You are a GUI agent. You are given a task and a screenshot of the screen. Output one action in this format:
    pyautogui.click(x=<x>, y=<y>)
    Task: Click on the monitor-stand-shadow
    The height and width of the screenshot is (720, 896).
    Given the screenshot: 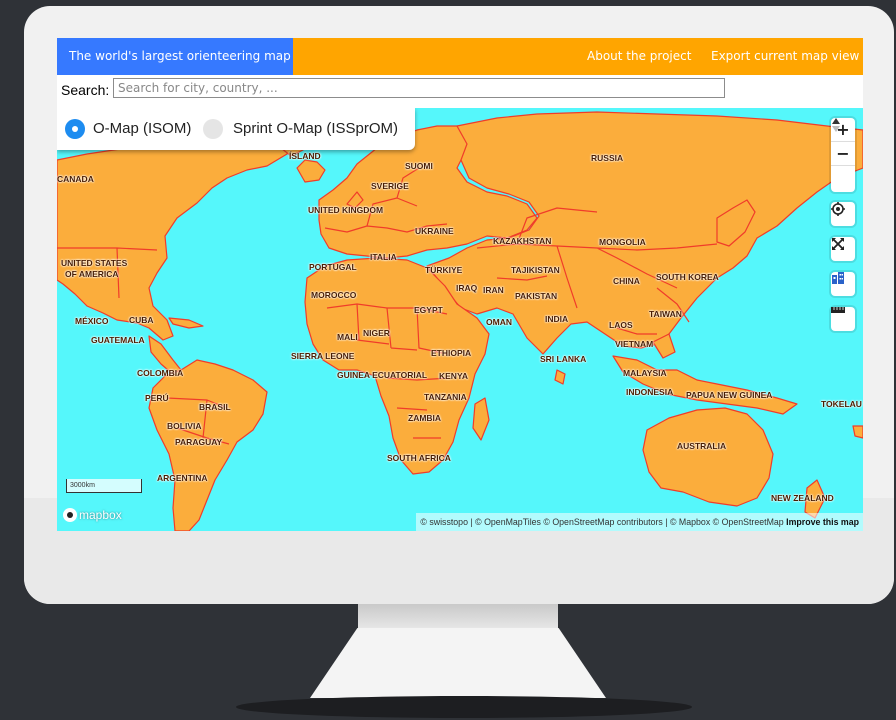 What is the action you would take?
    pyautogui.click(x=464, y=707)
    